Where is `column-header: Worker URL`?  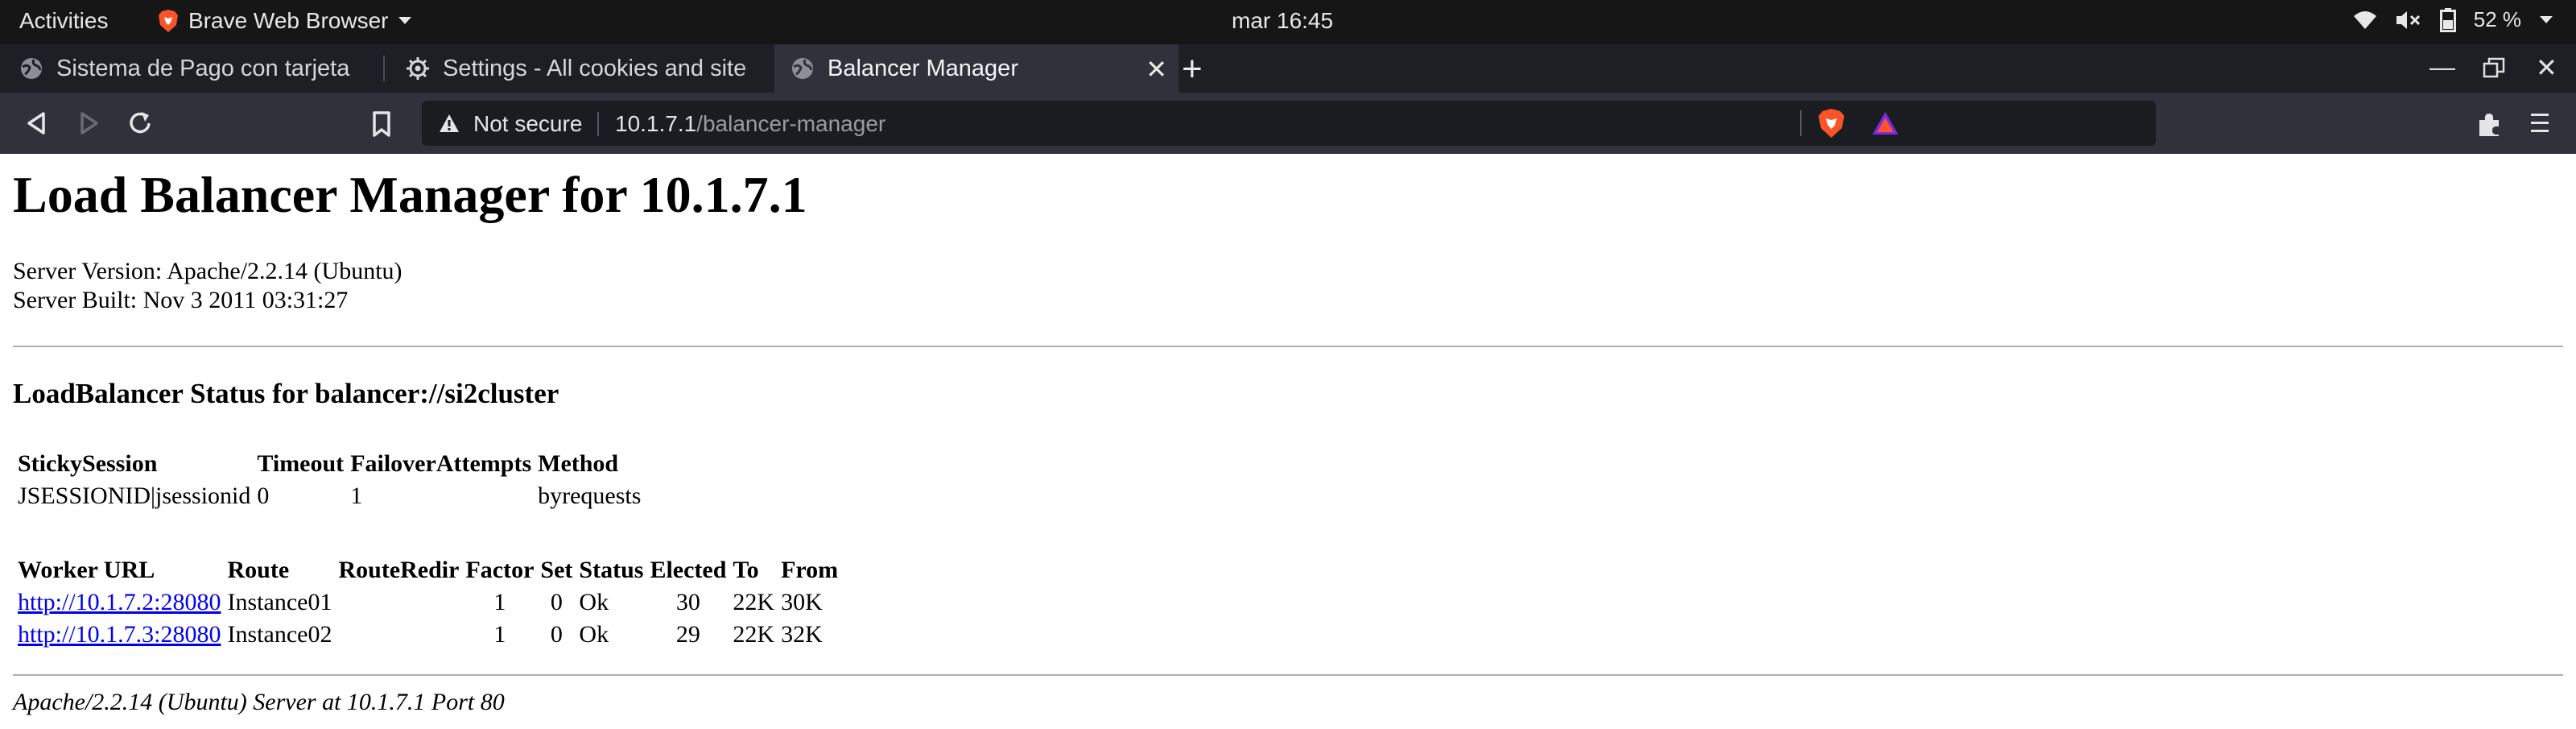 column-header: Worker URL is located at coordinates (86, 570).